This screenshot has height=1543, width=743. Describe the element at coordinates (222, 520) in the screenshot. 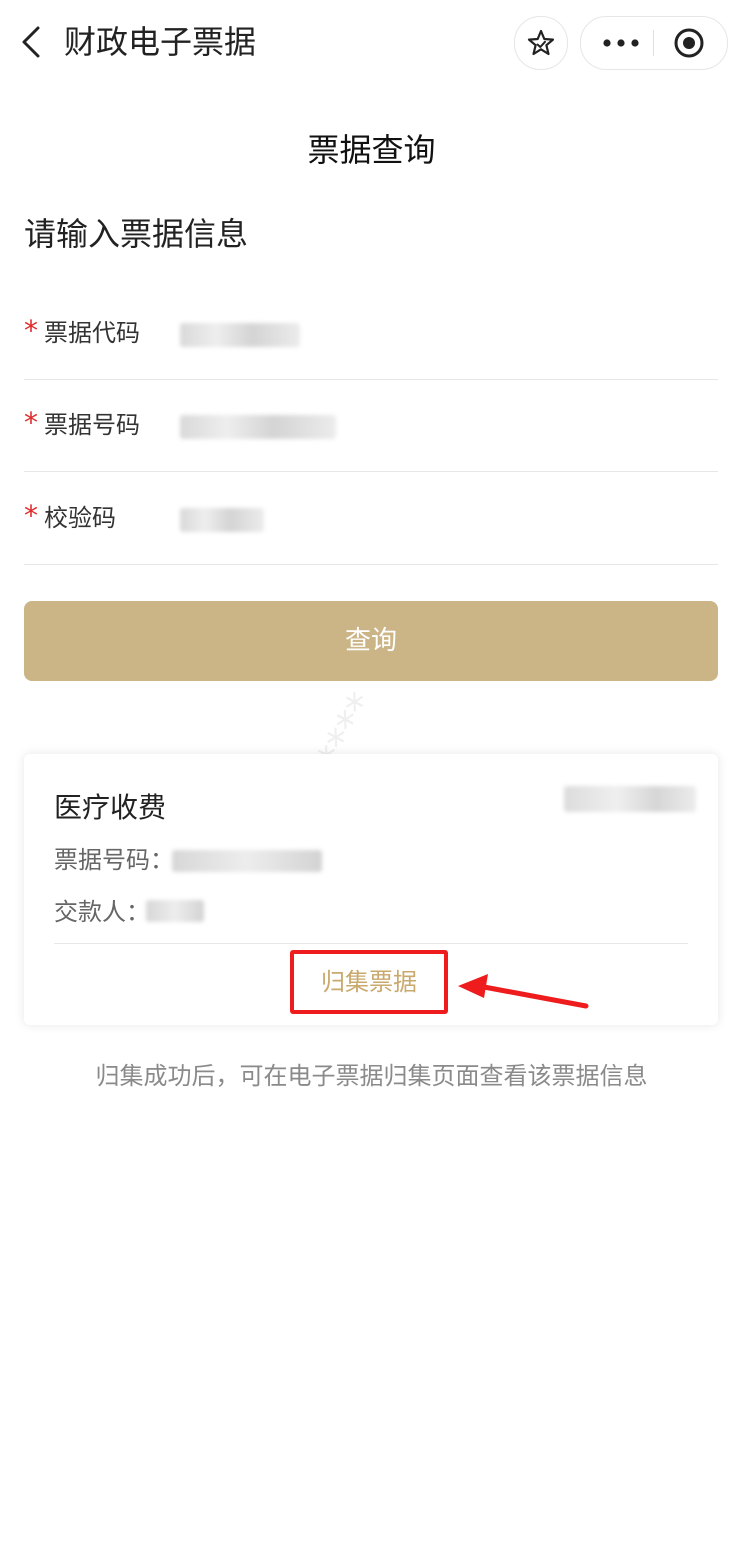

I see `check-code-value-redacted` at that location.